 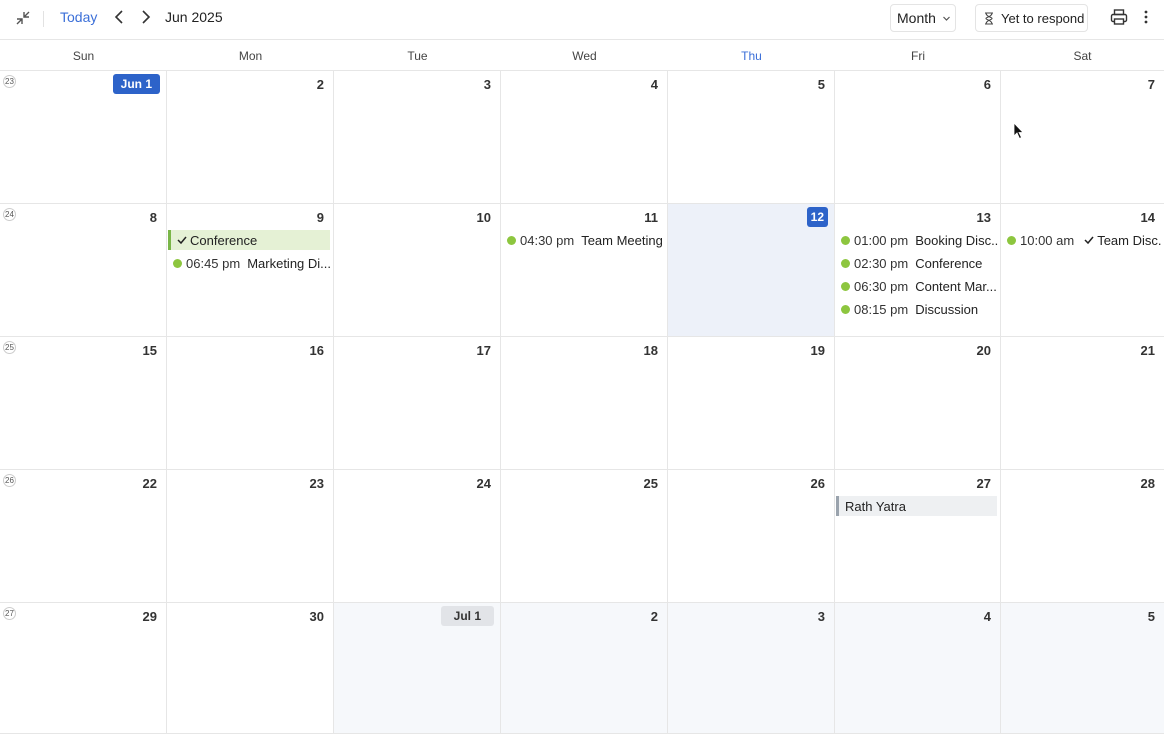 What do you see at coordinates (83, 137) in the screenshot?
I see `day-cell: 23 Jun 1` at bounding box center [83, 137].